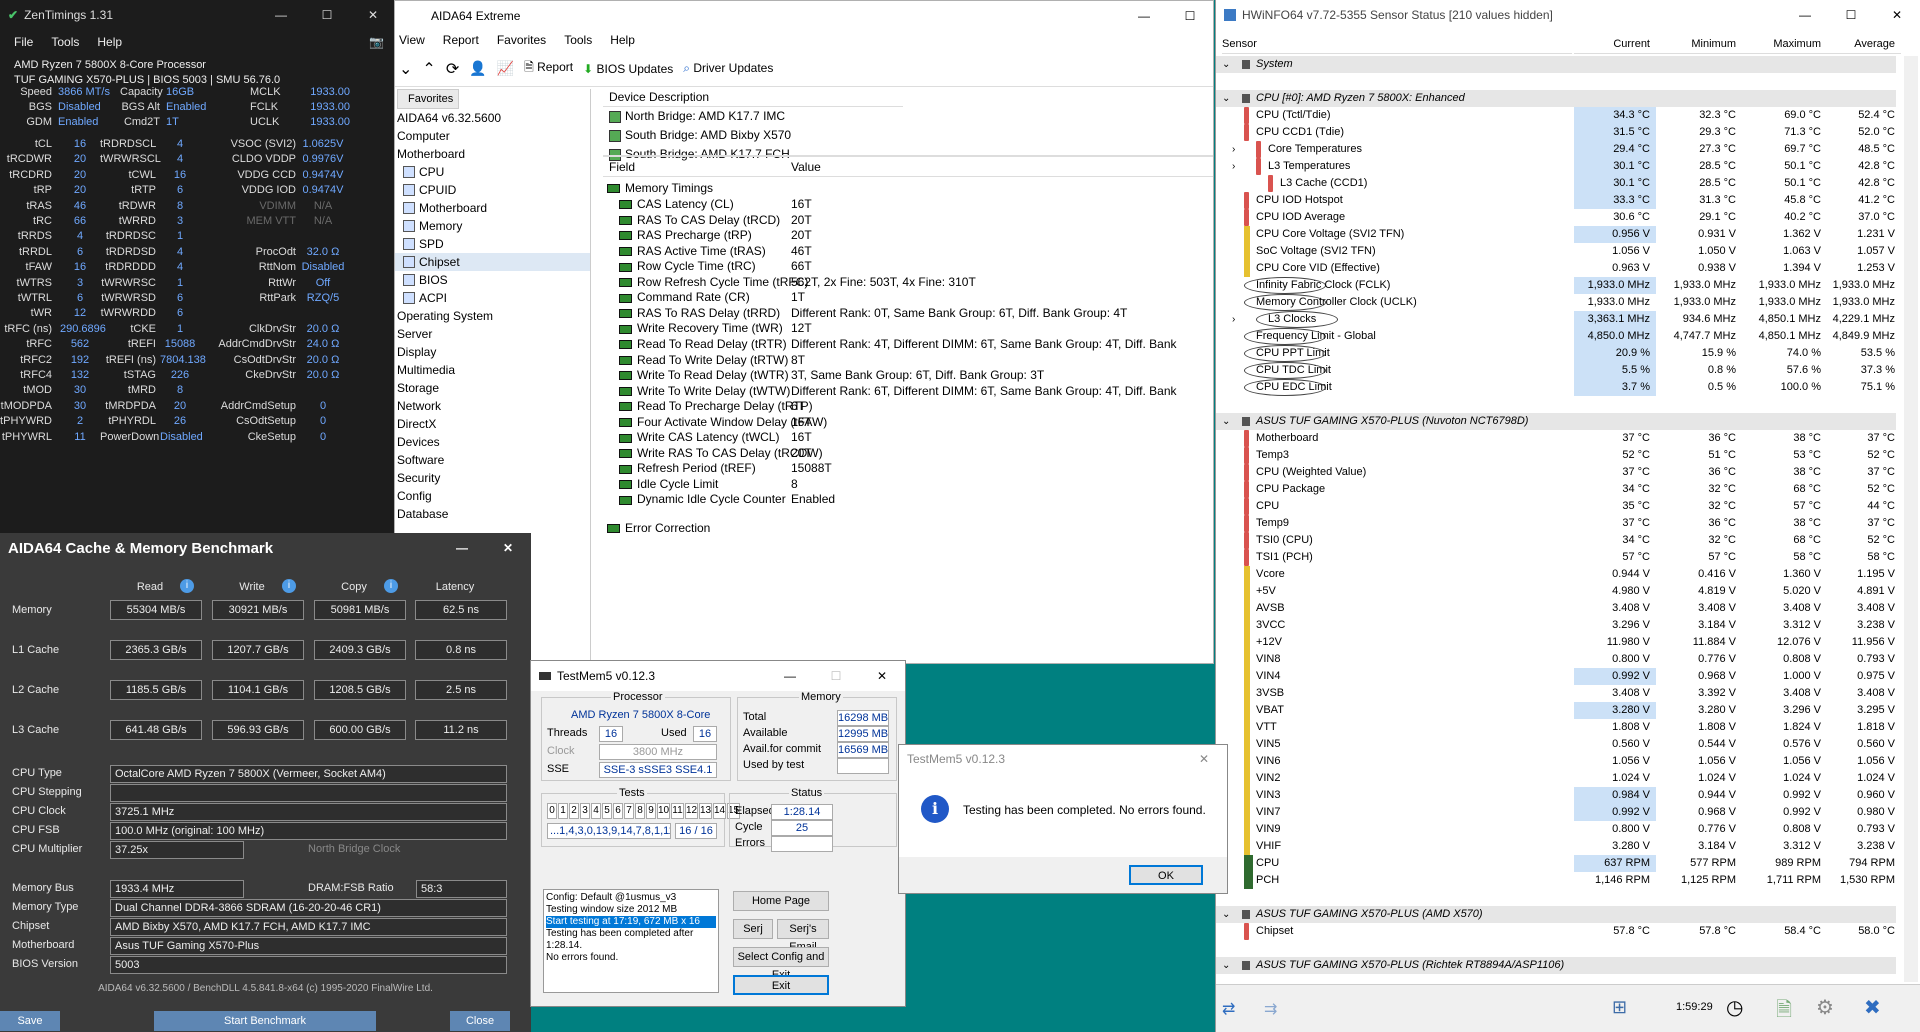  I want to click on tree-item: Network, so click(492, 406).